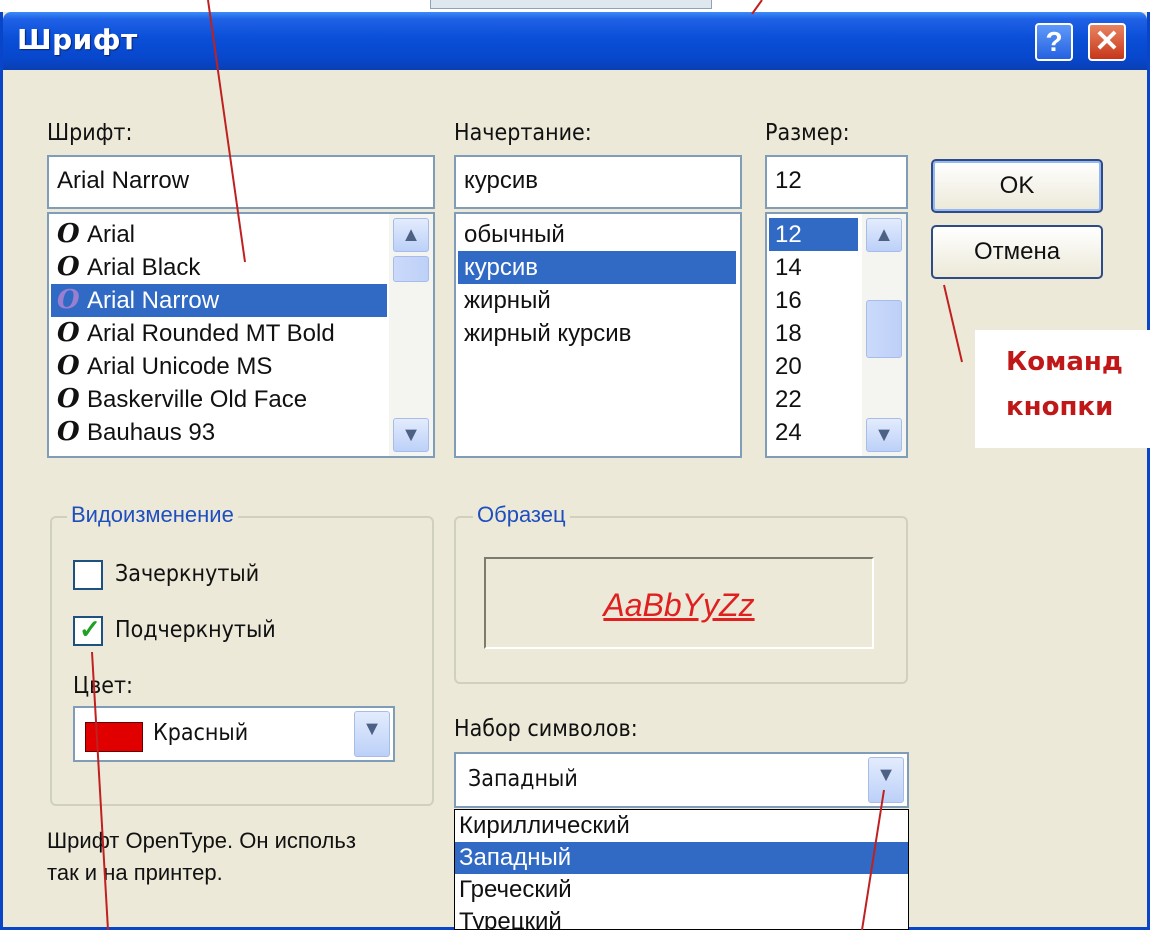 This screenshot has width=1153, height=930. What do you see at coordinates (242, 661) in the screenshot?
I see `effects-group` at bounding box center [242, 661].